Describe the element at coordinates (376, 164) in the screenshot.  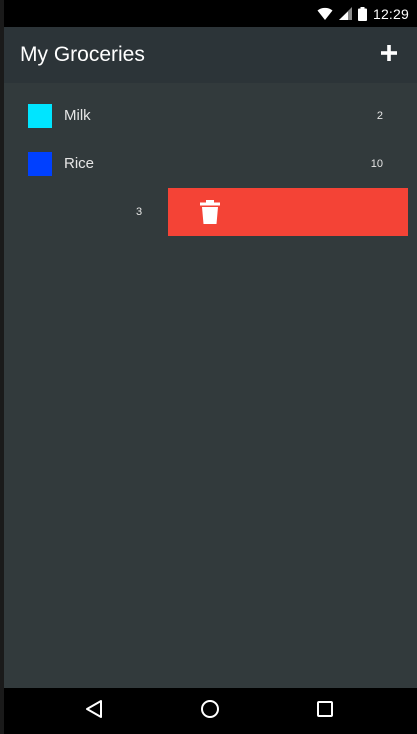
I see `item-quantity: 10` at that location.